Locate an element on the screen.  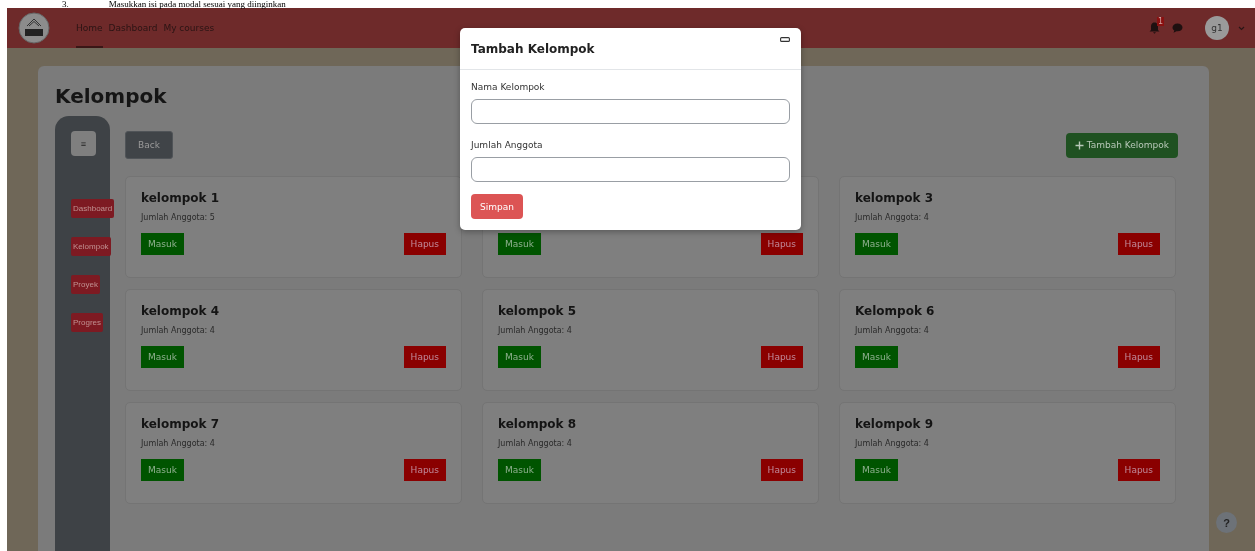
modal-title: Tambah Kelompok is located at coordinates (533, 48).